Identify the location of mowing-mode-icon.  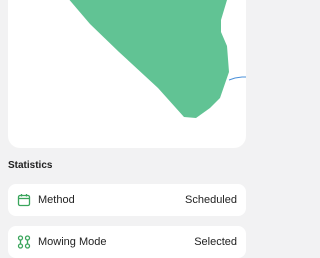
(24, 242).